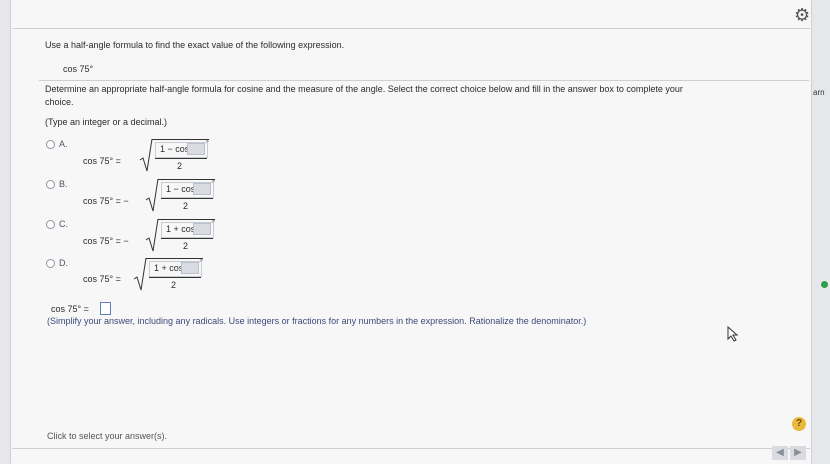 Image resolution: width=830 pixels, height=464 pixels. What do you see at coordinates (63, 184) in the screenshot?
I see `choice-label: B.` at bounding box center [63, 184].